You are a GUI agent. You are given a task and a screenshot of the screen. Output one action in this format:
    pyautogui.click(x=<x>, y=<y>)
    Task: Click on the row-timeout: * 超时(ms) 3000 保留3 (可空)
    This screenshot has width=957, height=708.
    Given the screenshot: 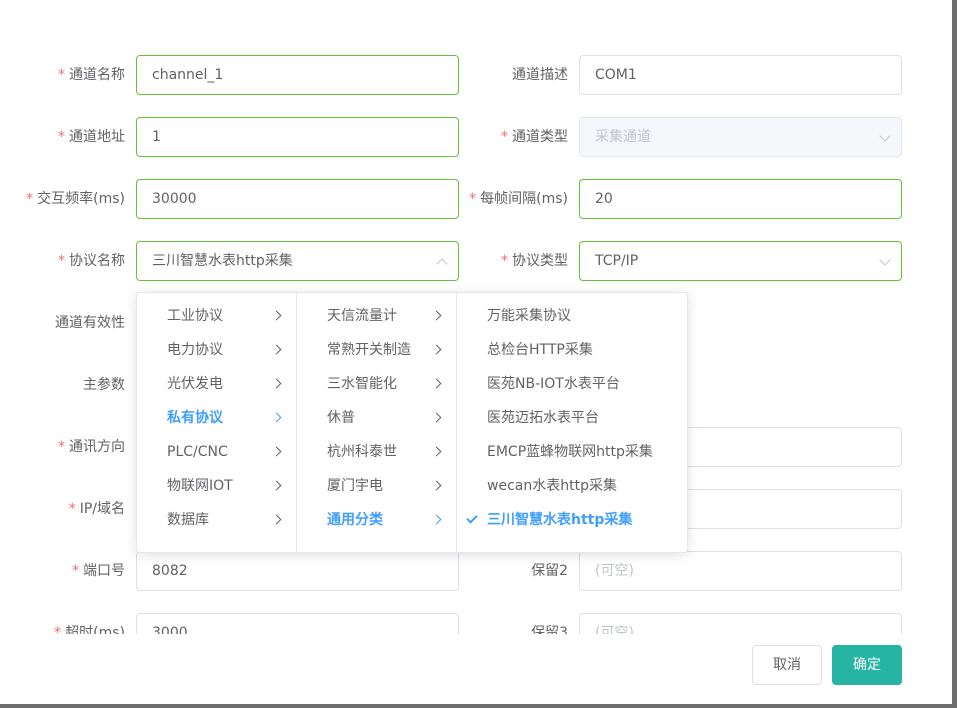 What is the action you would take?
    pyautogui.click(x=476, y=623)
    